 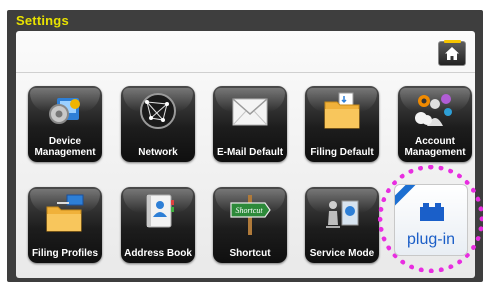 I want to click on plugin-block-icon, so click(x=432, y=212).